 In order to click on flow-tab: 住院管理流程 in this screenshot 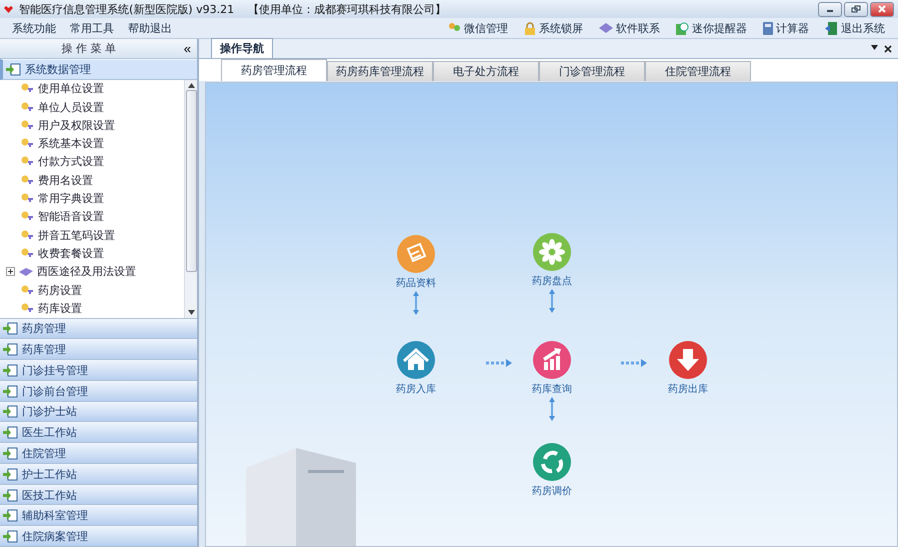, I will do `click(698, 71)`.